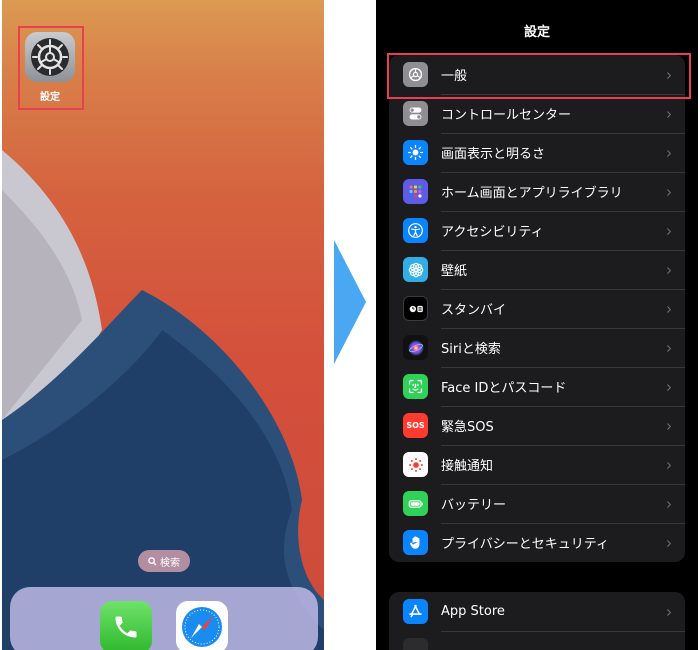 The width and height of the screenshot is (700, 650). What do you see at coordinates (537, 347) in the screenshot?
I see `settings-row-siri-search: Siriと検索 ›` at bounding box center [537, 347].